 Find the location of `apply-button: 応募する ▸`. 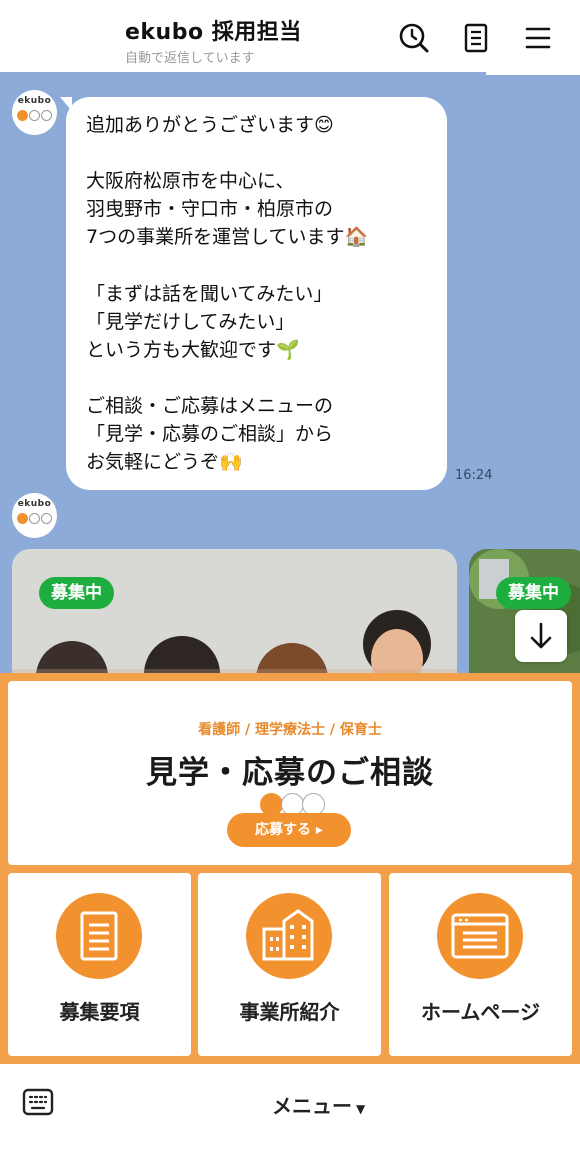

apply-button: 応募する ▸ is located at coordinates (289, 830).